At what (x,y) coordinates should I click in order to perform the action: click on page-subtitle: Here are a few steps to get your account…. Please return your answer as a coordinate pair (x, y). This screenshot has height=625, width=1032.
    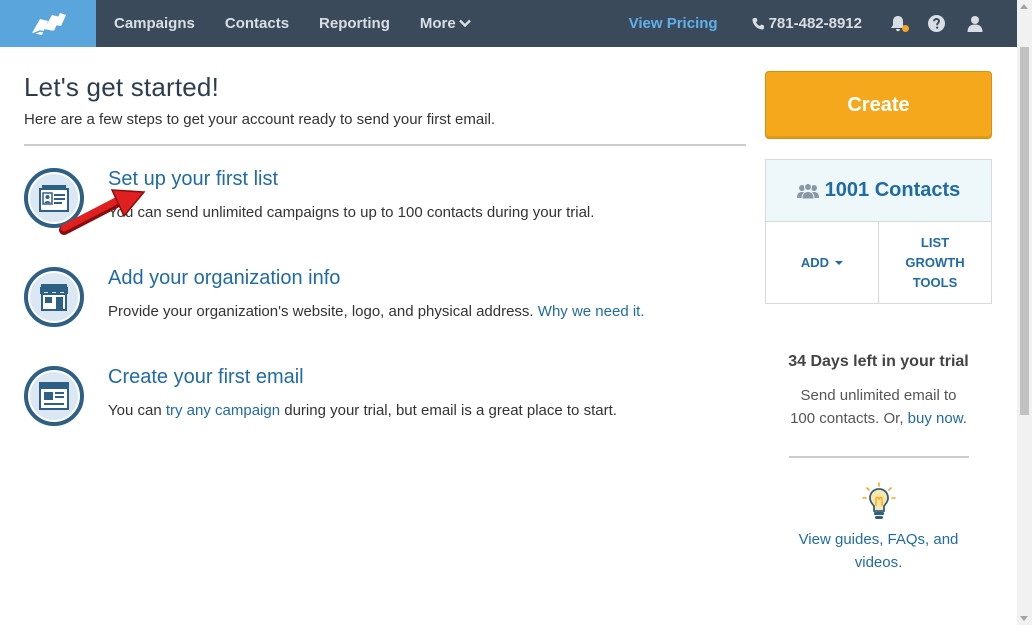
    Looking at the image, I should click on (260, 119).